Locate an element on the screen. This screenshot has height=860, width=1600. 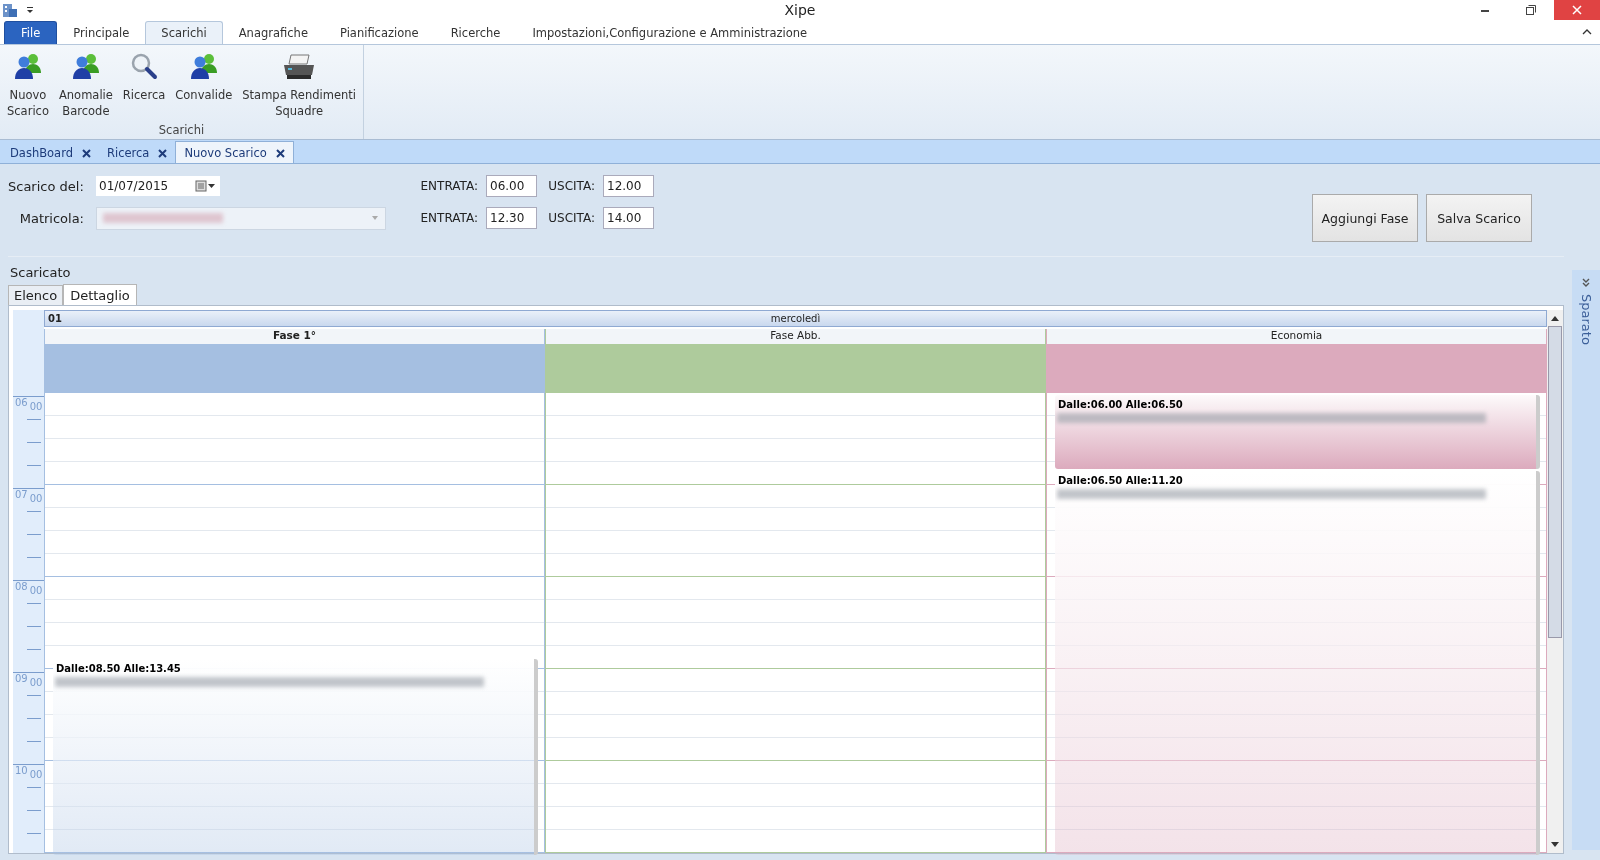
hour-label: 06 is located at coordinates (21, 402).